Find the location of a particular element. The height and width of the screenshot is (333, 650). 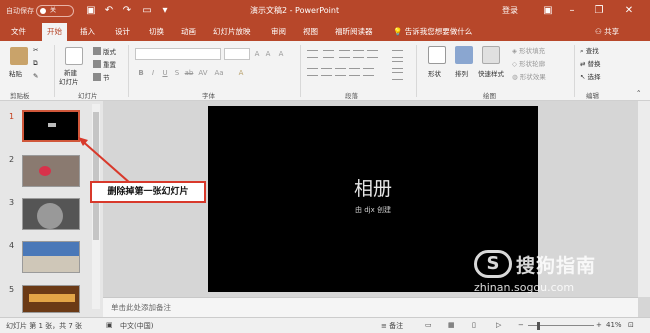

watermark-brand: 搜狗指南 is located at coordinates (556, 266).